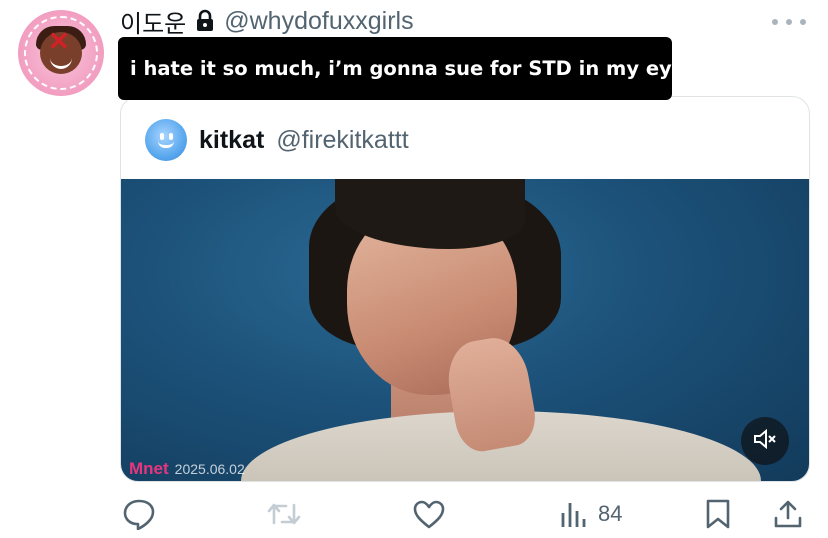 Image resolution: width=828 pixels, height=538 pixels. I want to click on heart-icon, so click(429, 514).